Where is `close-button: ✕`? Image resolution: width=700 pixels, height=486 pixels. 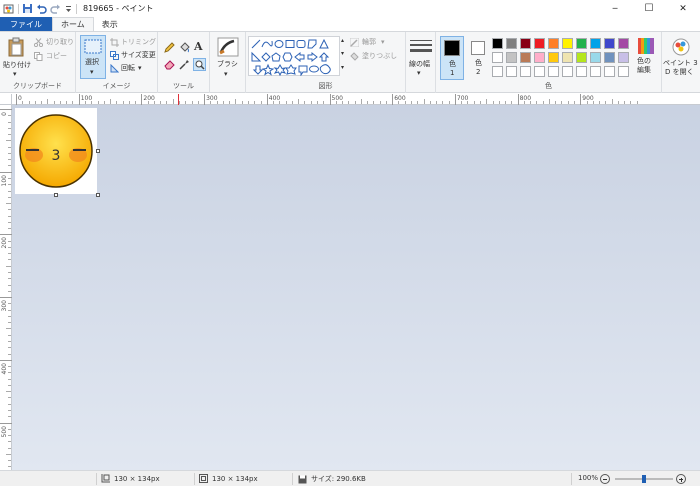
close-button: ✕ is located at coordinates (683, 8).